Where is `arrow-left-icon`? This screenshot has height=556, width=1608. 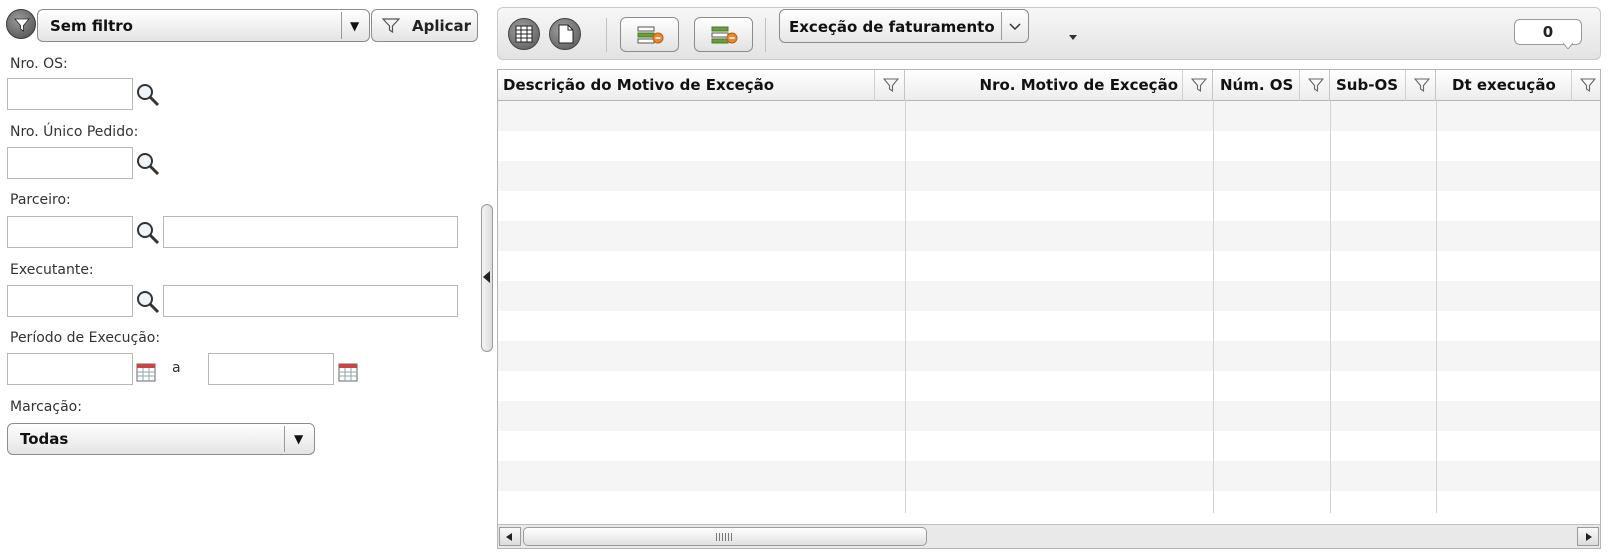
arrow-left-icon is located at coordinates (509, 537).